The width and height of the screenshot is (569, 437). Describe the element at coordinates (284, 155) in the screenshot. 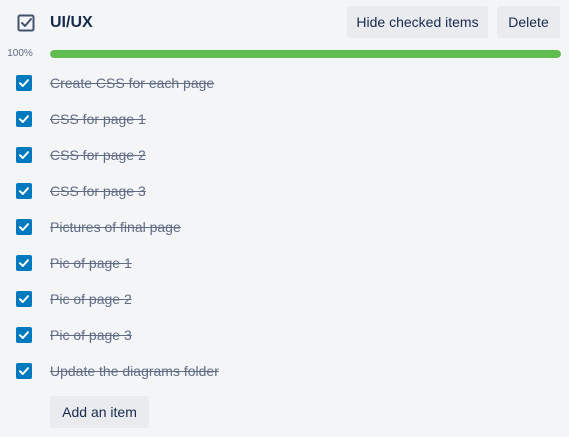

I see `checklist-item: CSS for page 2` at that location.